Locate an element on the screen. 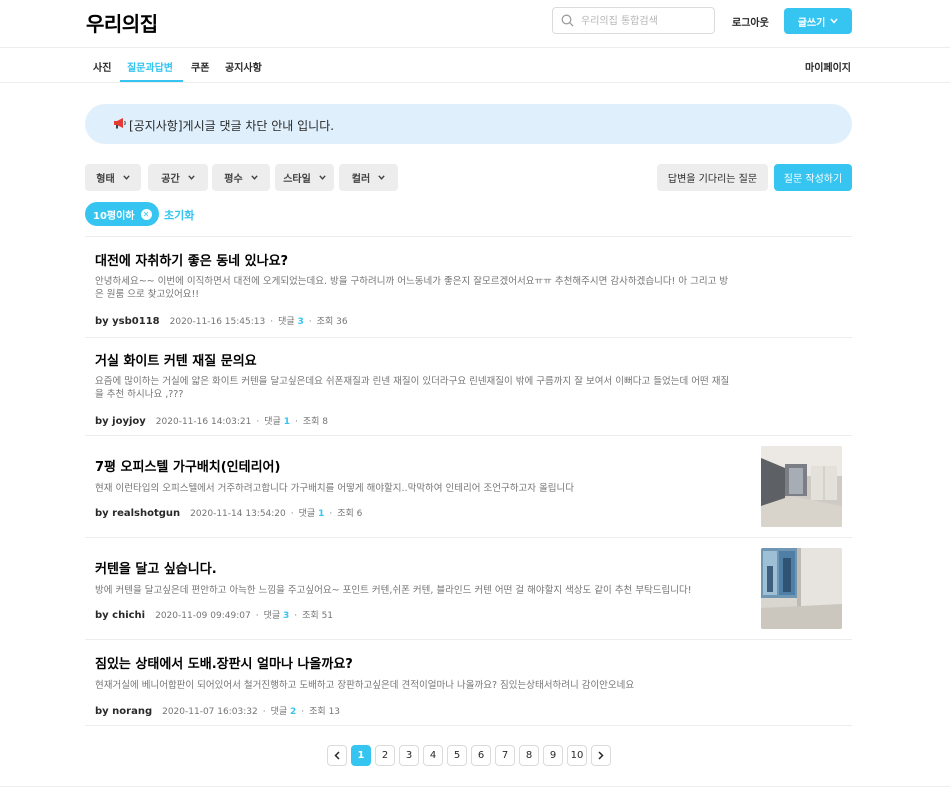 This screenshot has width=950, height=788. close-icon: ✕ is located at coordinates (146, 214).